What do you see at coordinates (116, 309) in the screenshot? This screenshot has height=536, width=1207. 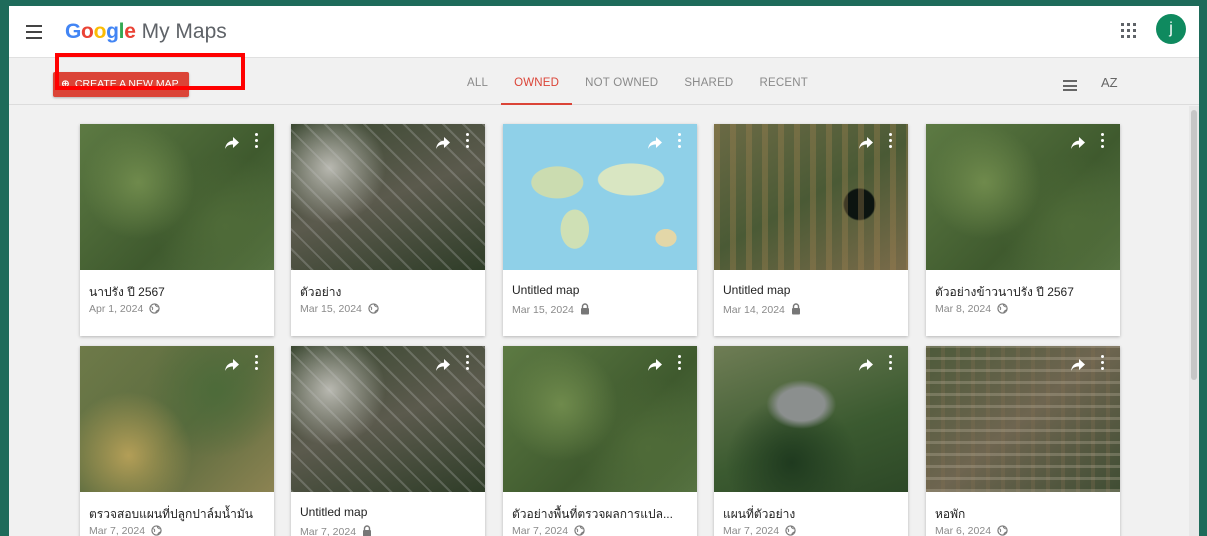 I see `map-date: Apr 1, 2024` at bounding box center [116, 309].